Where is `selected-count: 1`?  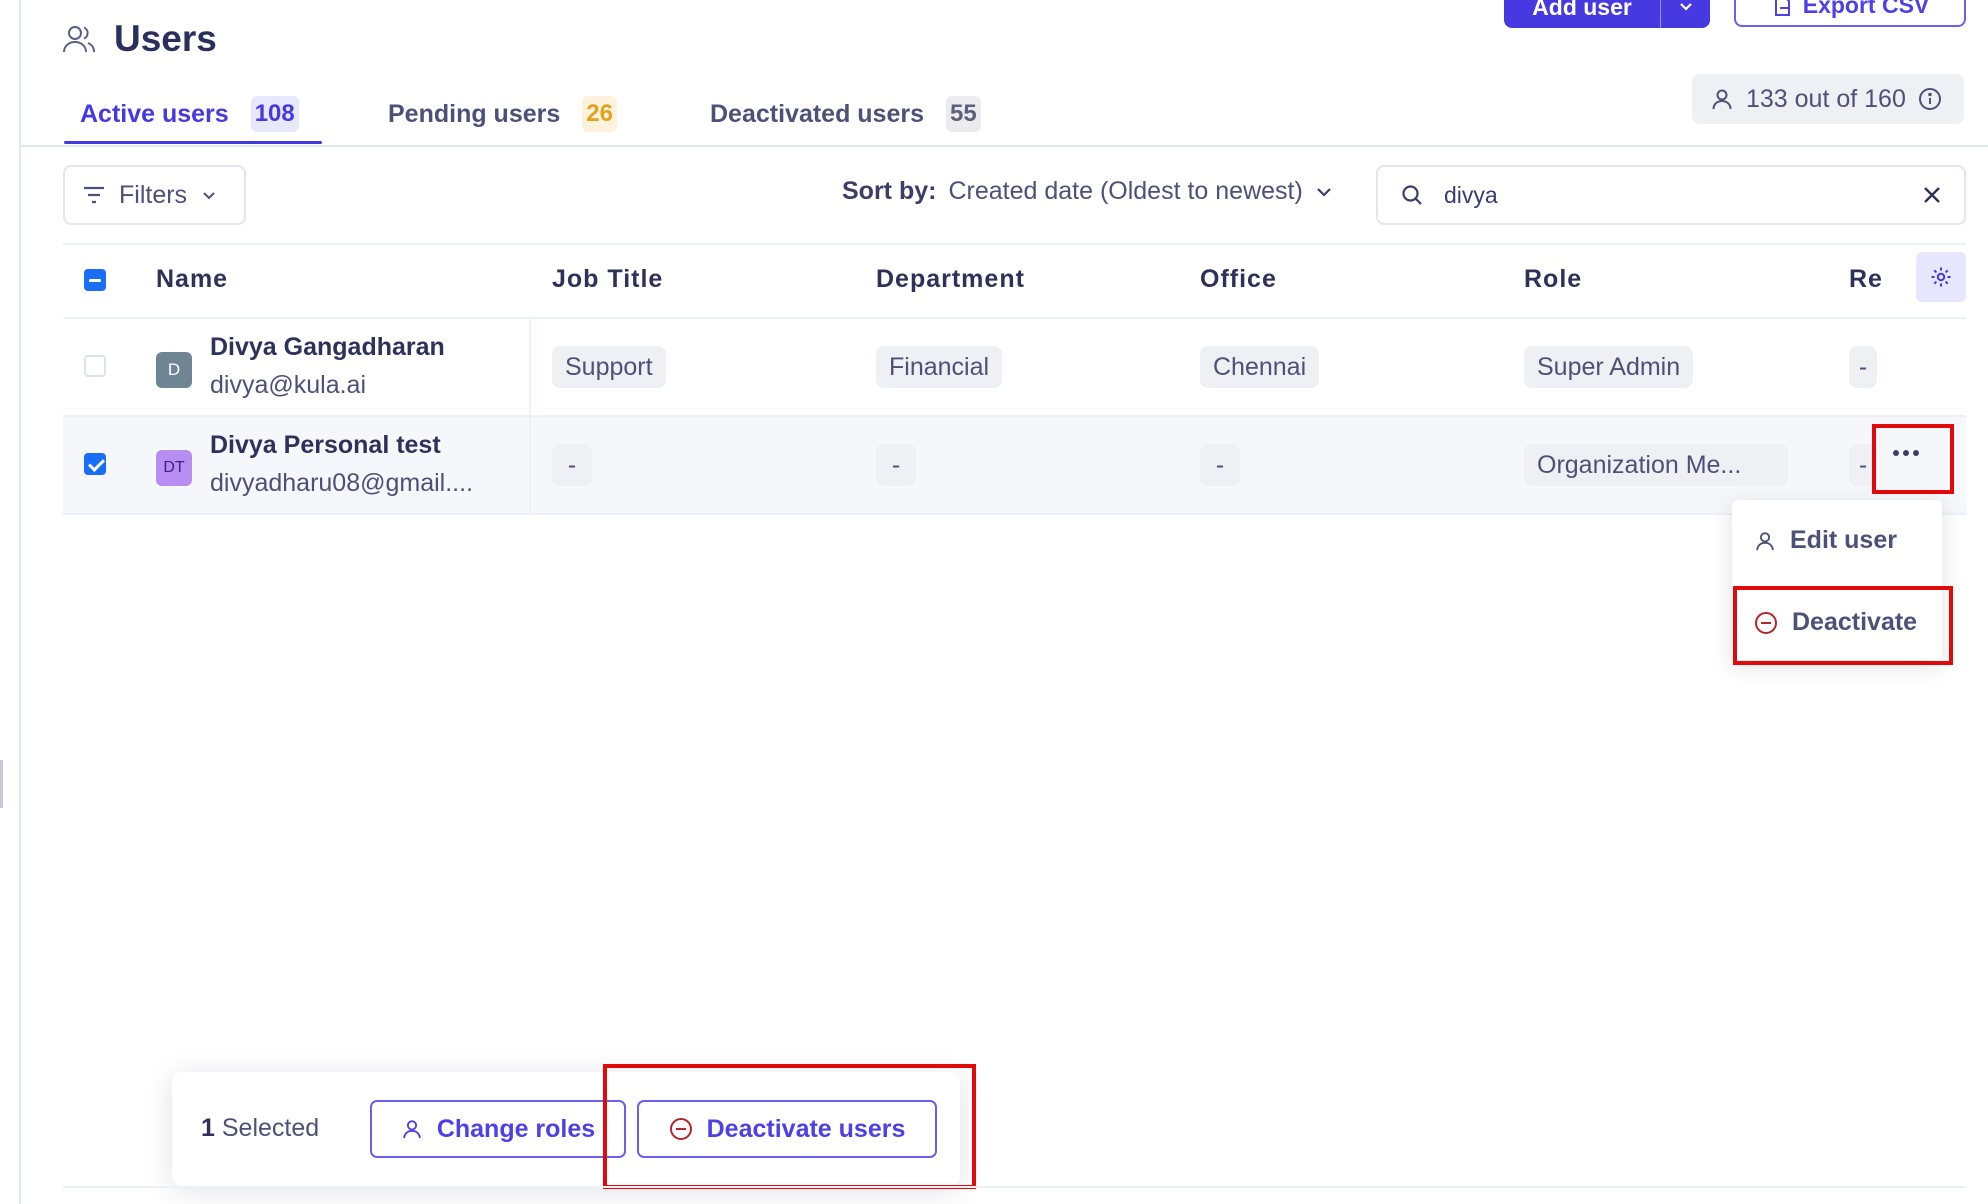 selected-count: 1 is located at coordinates (208, 1128).